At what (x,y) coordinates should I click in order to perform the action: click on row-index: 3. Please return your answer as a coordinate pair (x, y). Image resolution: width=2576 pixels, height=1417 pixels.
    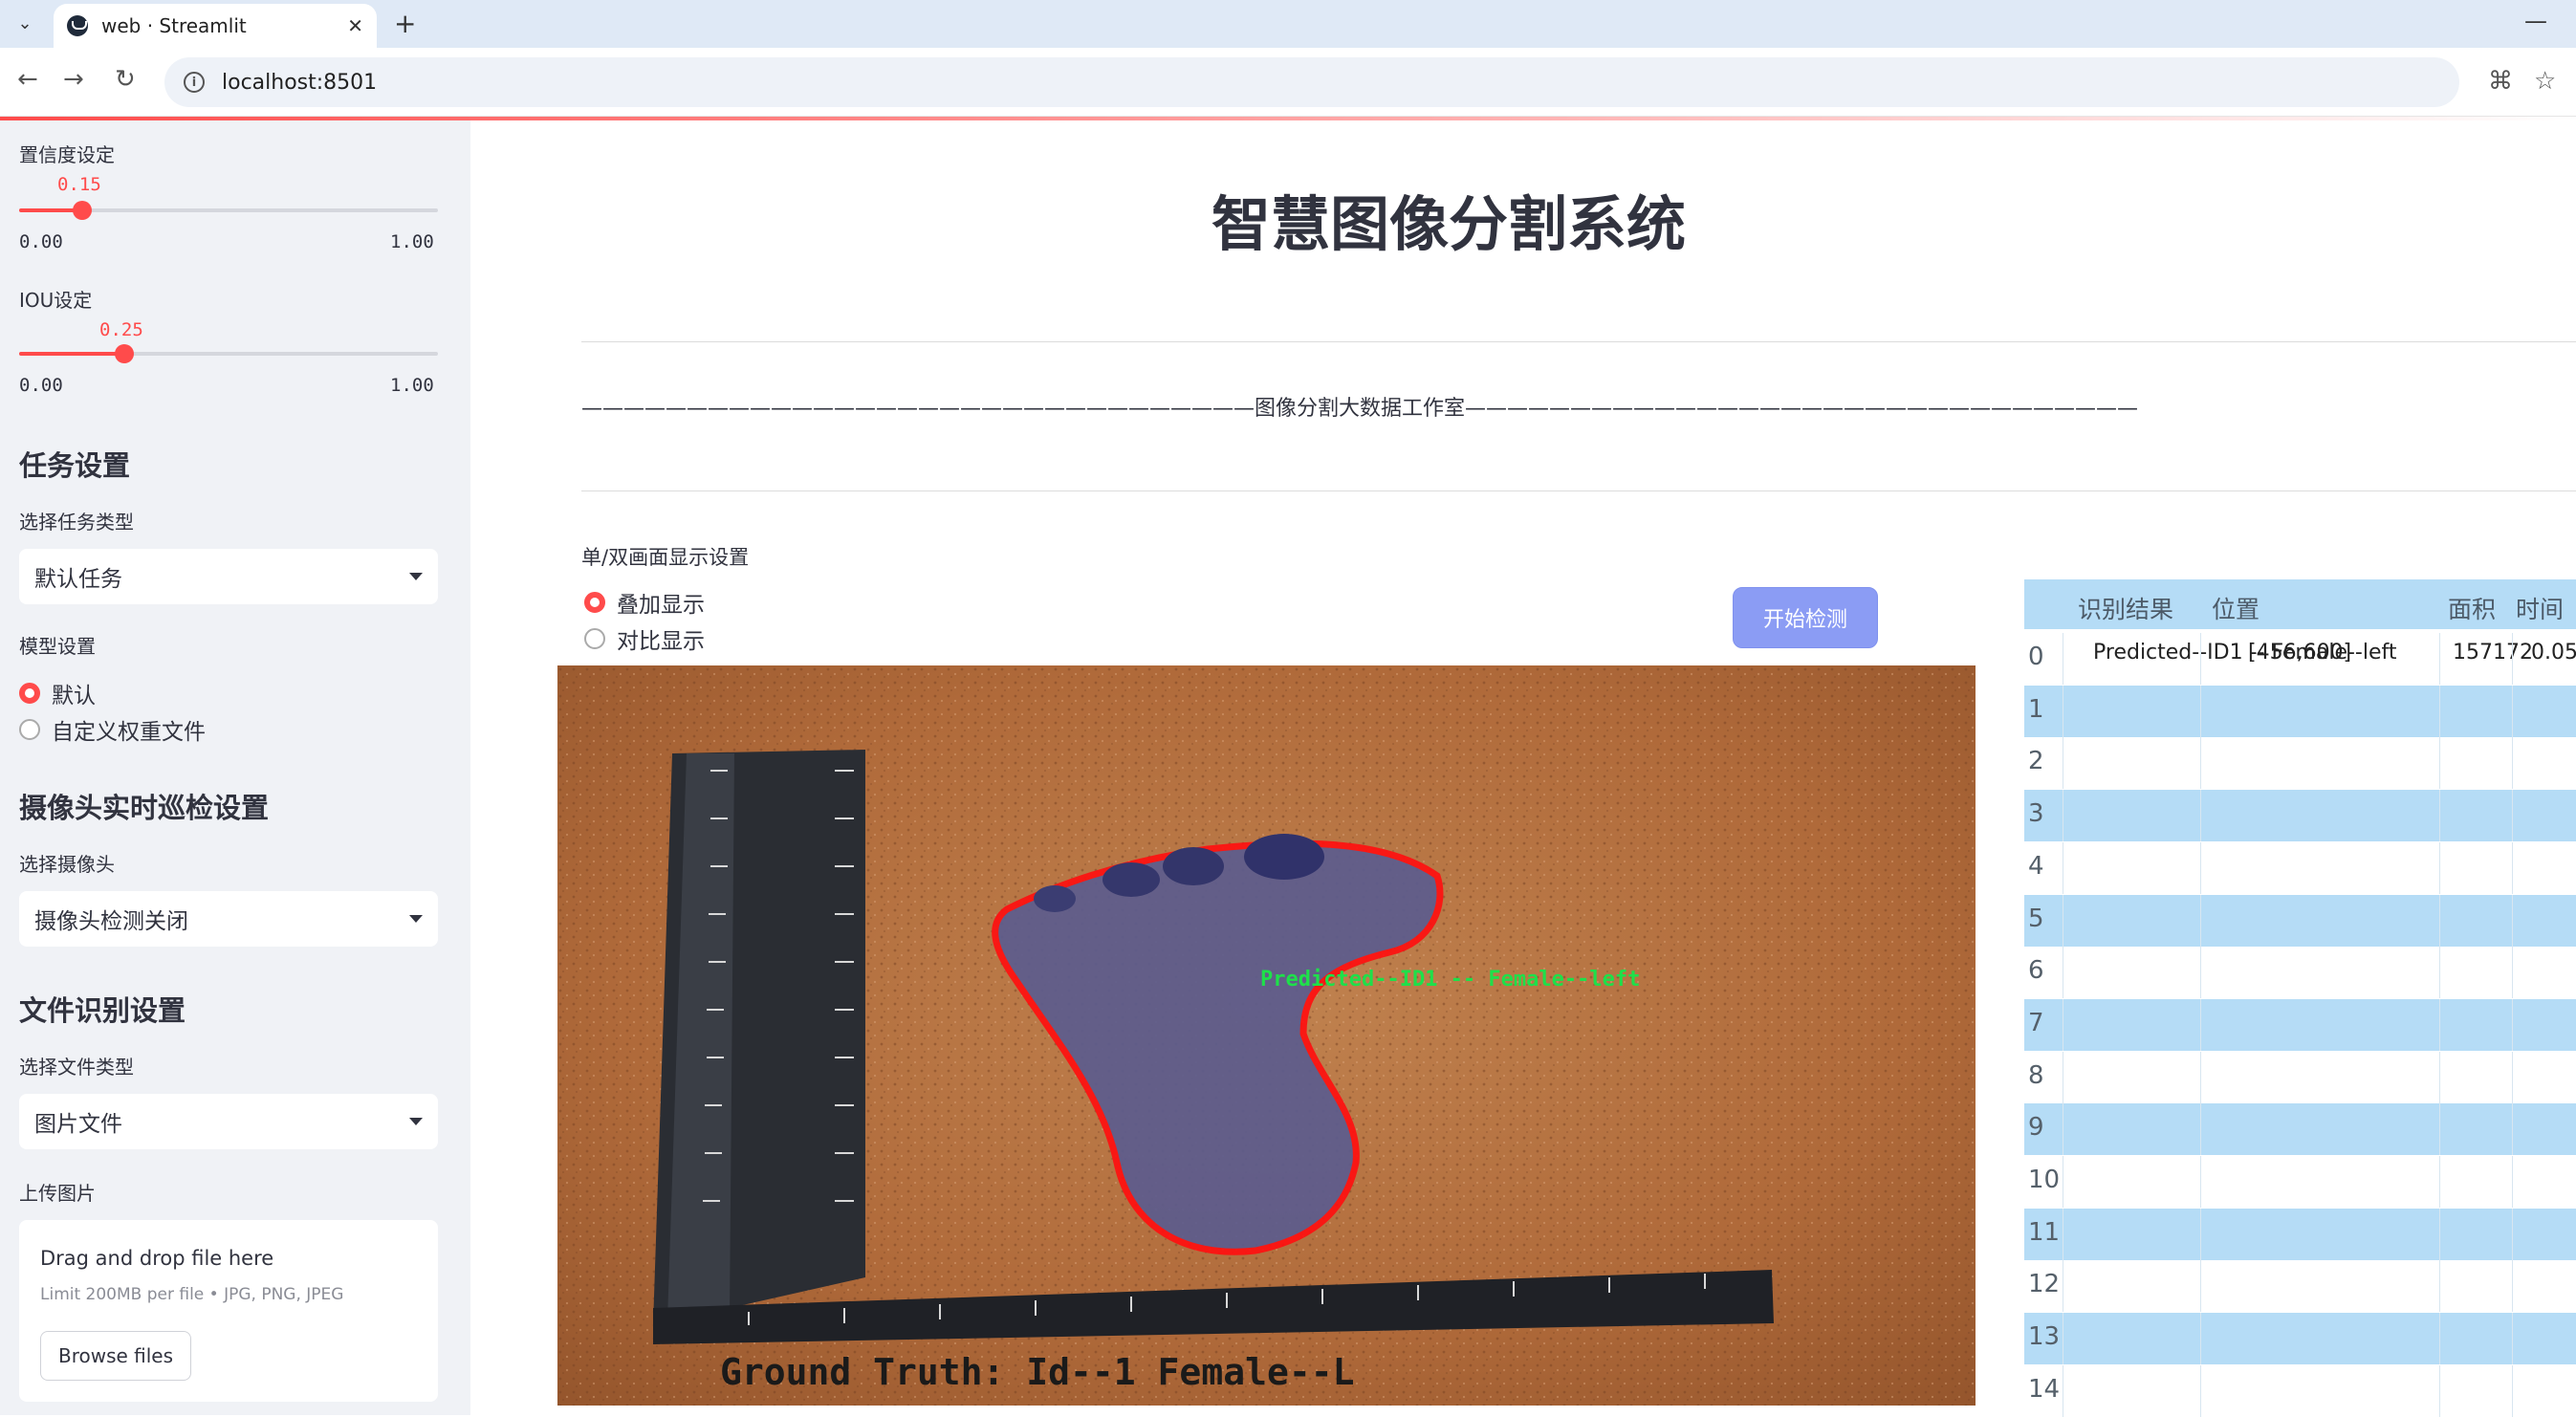
    Looking at the image, I should click on (2036, 814).